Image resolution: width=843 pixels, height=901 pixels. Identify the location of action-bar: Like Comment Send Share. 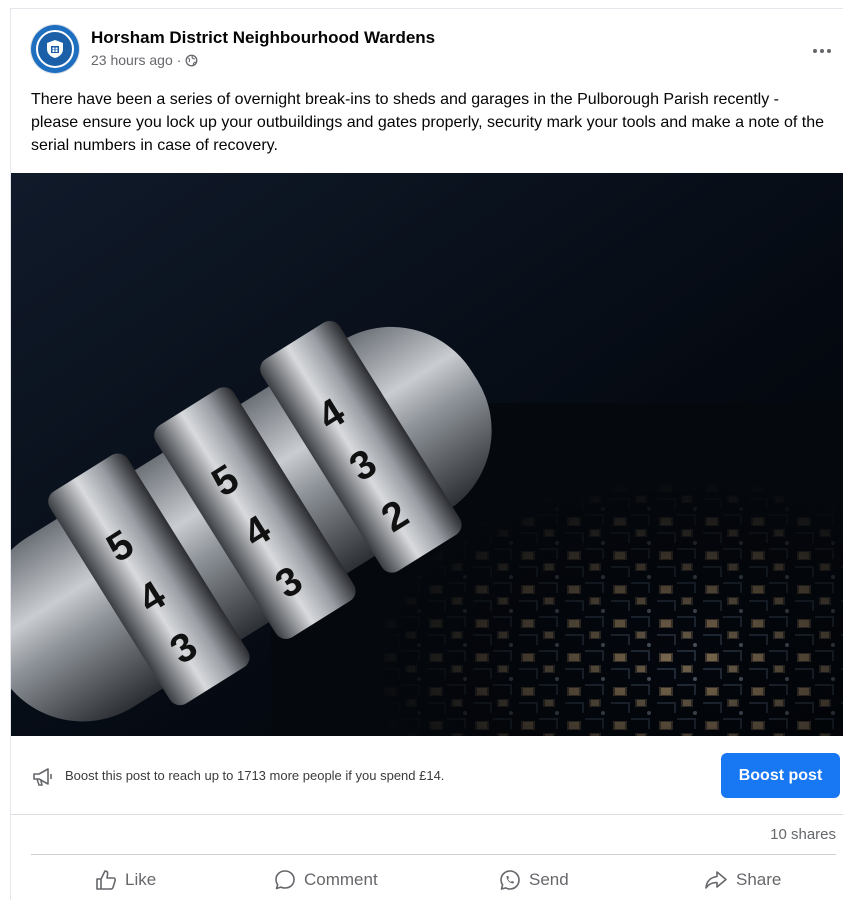
(433, 877).